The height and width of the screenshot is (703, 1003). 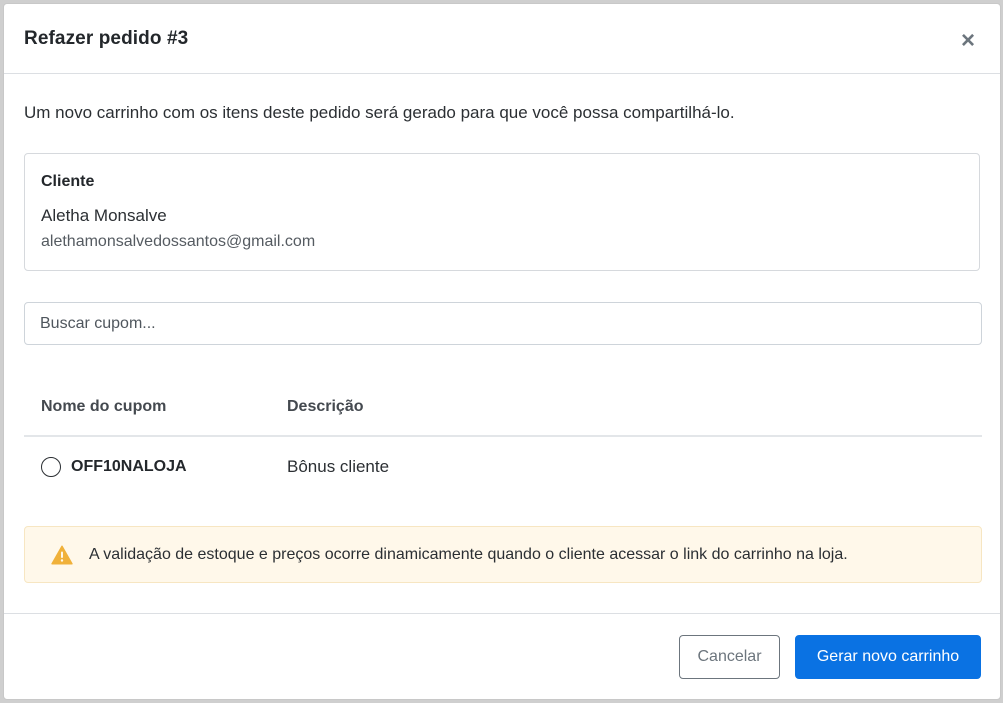 What do you see at coordinates (68, 181) in the screenshot?
I see `client-heading: Cliente` at bounding box center [68, 181].